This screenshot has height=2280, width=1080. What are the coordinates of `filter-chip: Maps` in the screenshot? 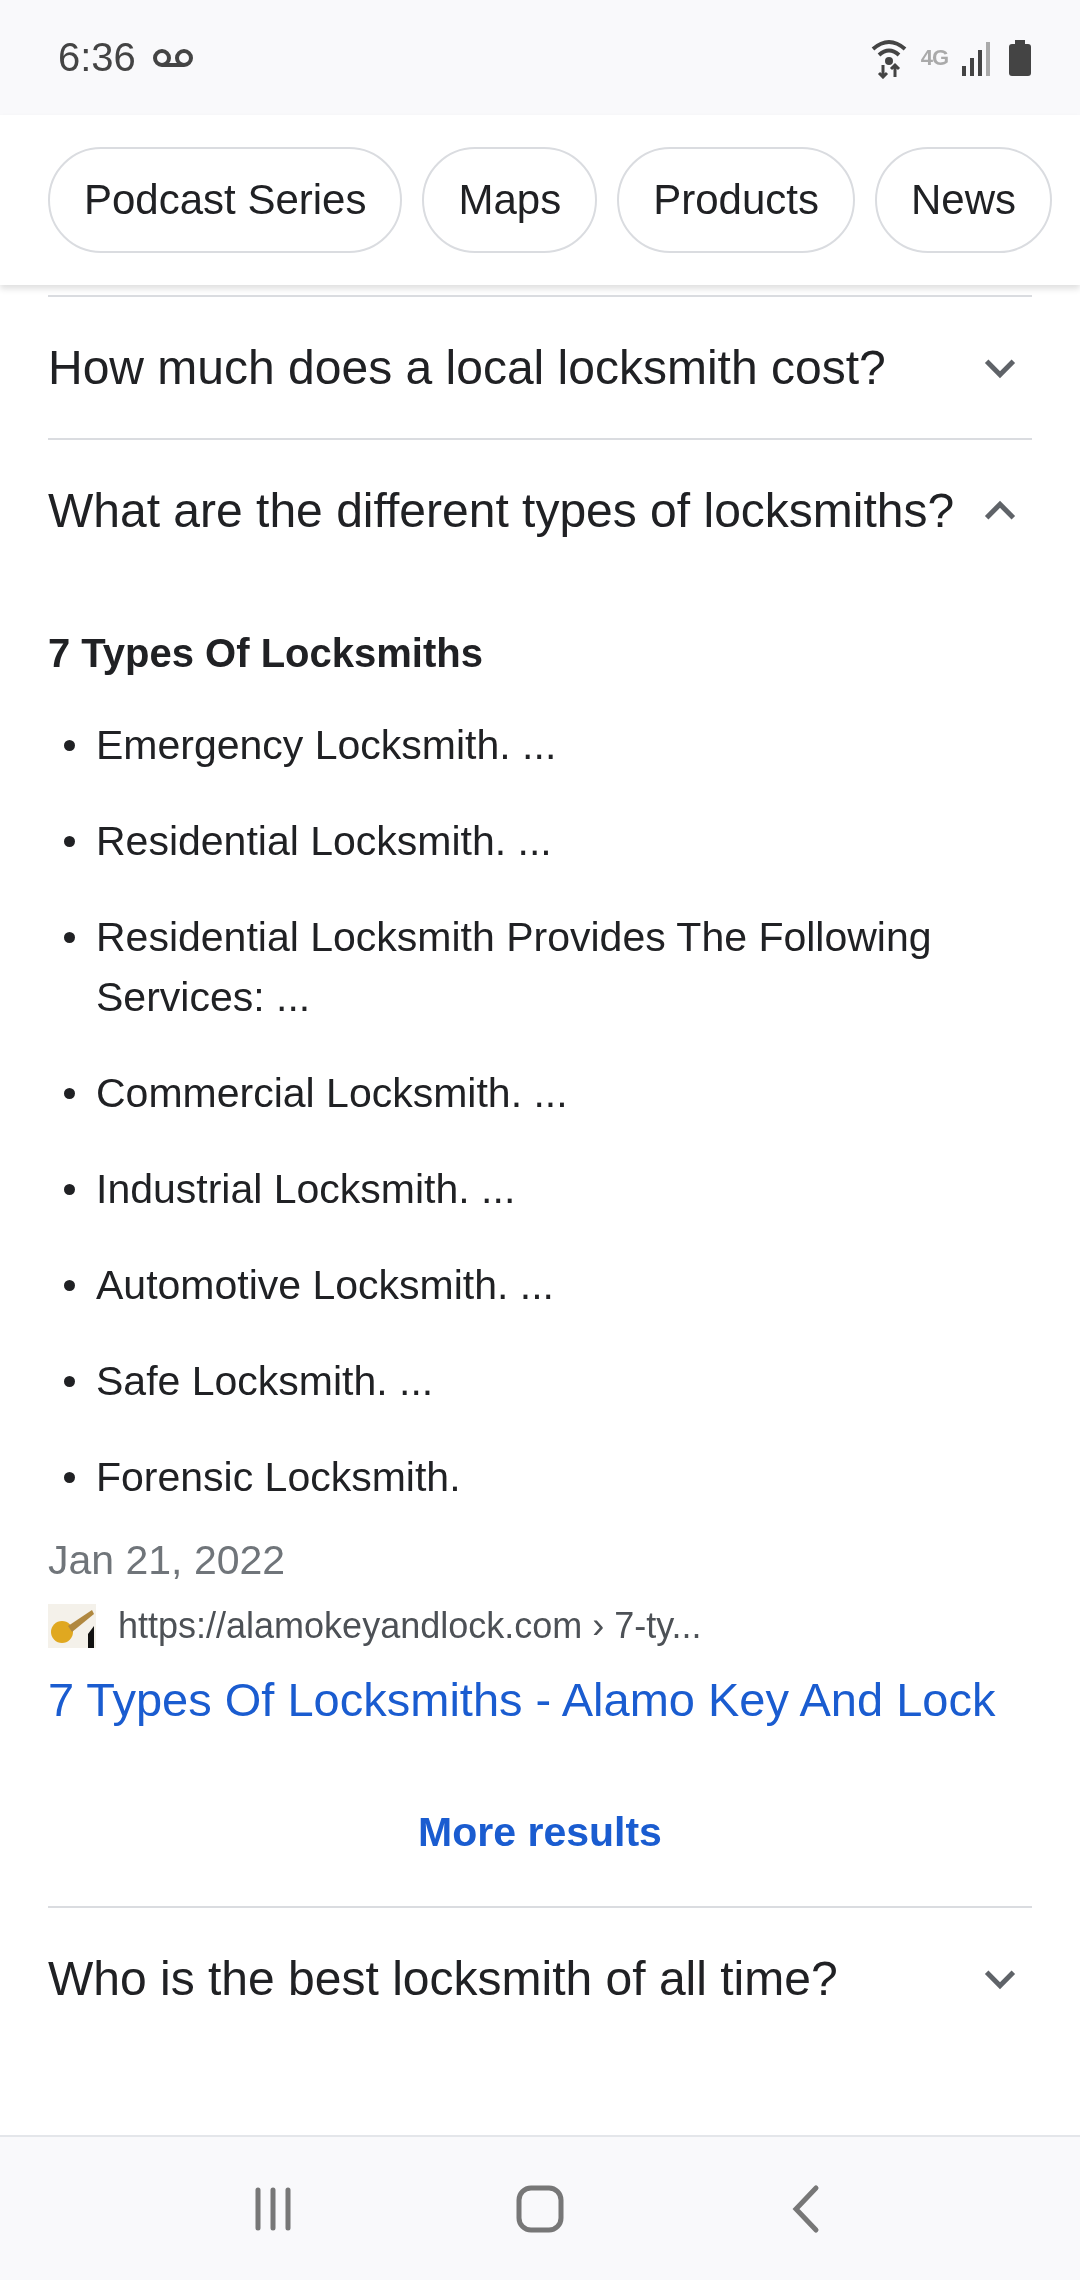 It's located at (510, 200).